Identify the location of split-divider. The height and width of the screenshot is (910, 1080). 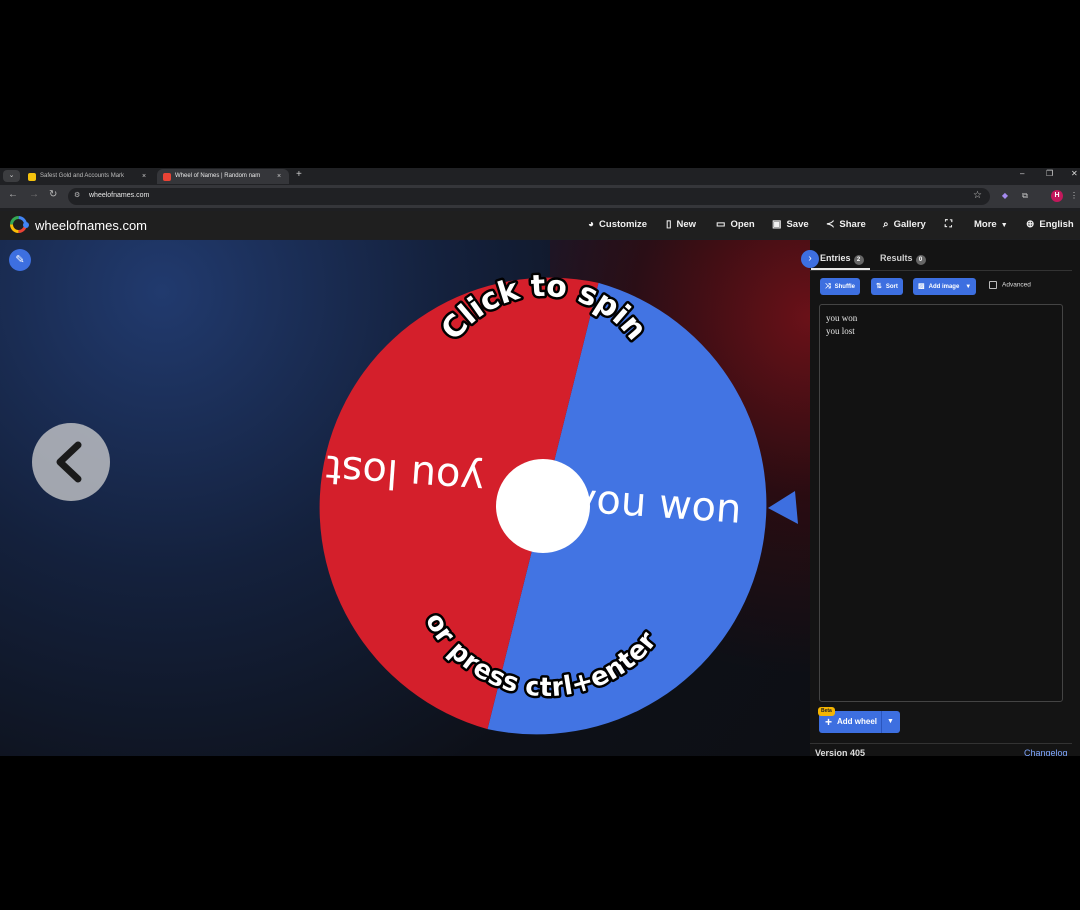
(881, 722).